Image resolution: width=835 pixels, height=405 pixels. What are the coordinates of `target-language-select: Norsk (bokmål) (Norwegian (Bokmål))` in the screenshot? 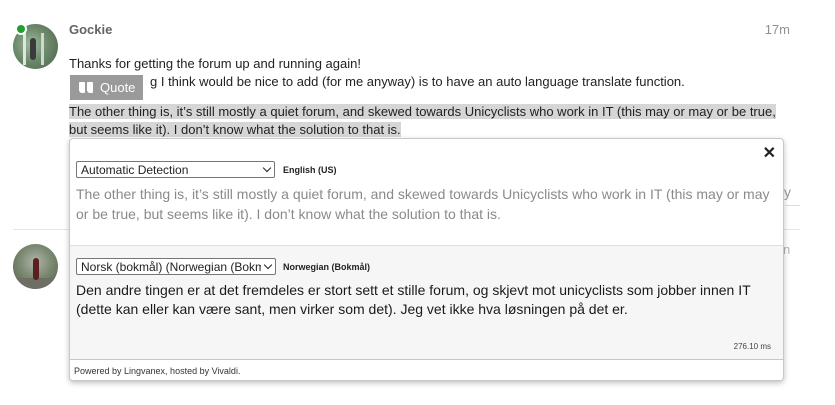 It's located at (176, 266).